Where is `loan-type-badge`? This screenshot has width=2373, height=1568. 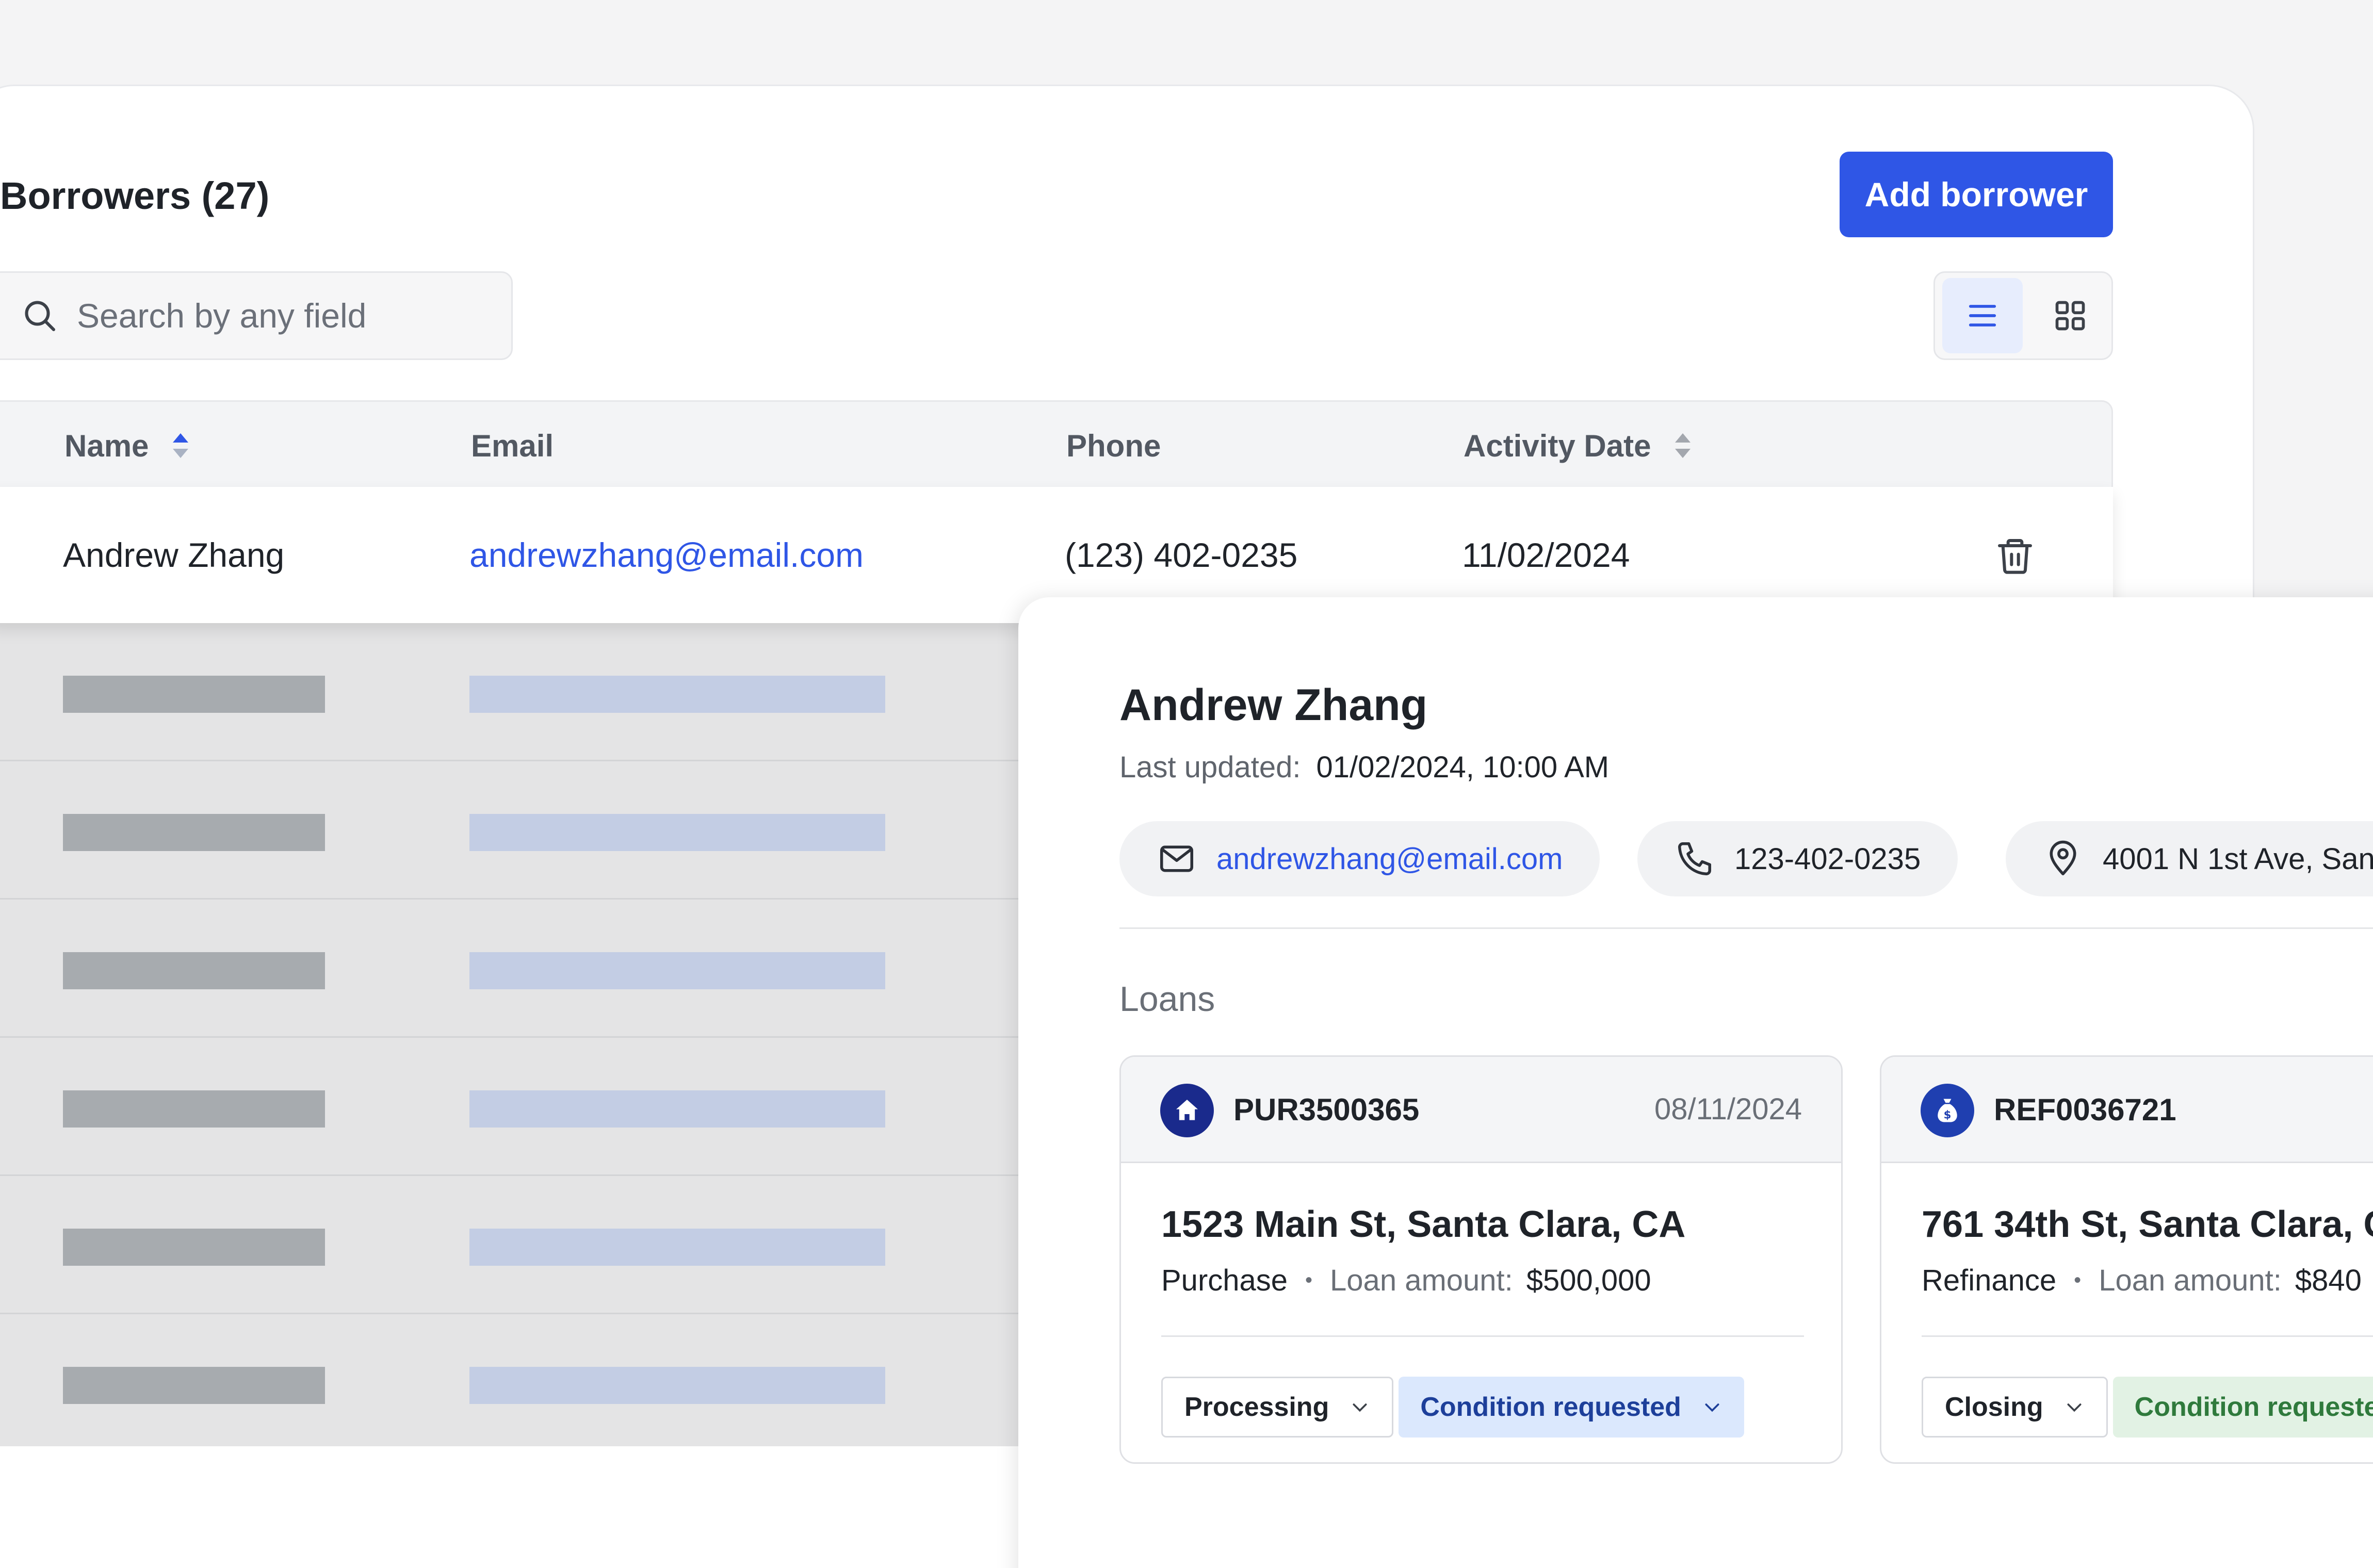 loan-type-badge is located at coordinates (1187, 1111).